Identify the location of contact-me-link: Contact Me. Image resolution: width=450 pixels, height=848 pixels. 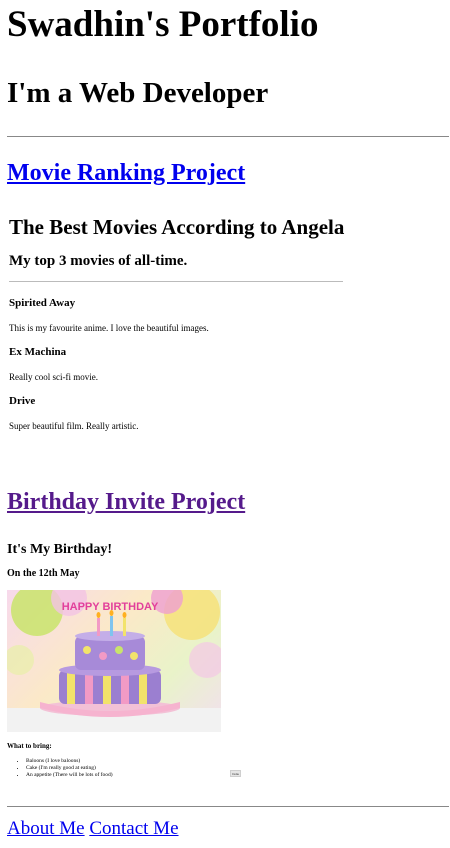
(133, 828).